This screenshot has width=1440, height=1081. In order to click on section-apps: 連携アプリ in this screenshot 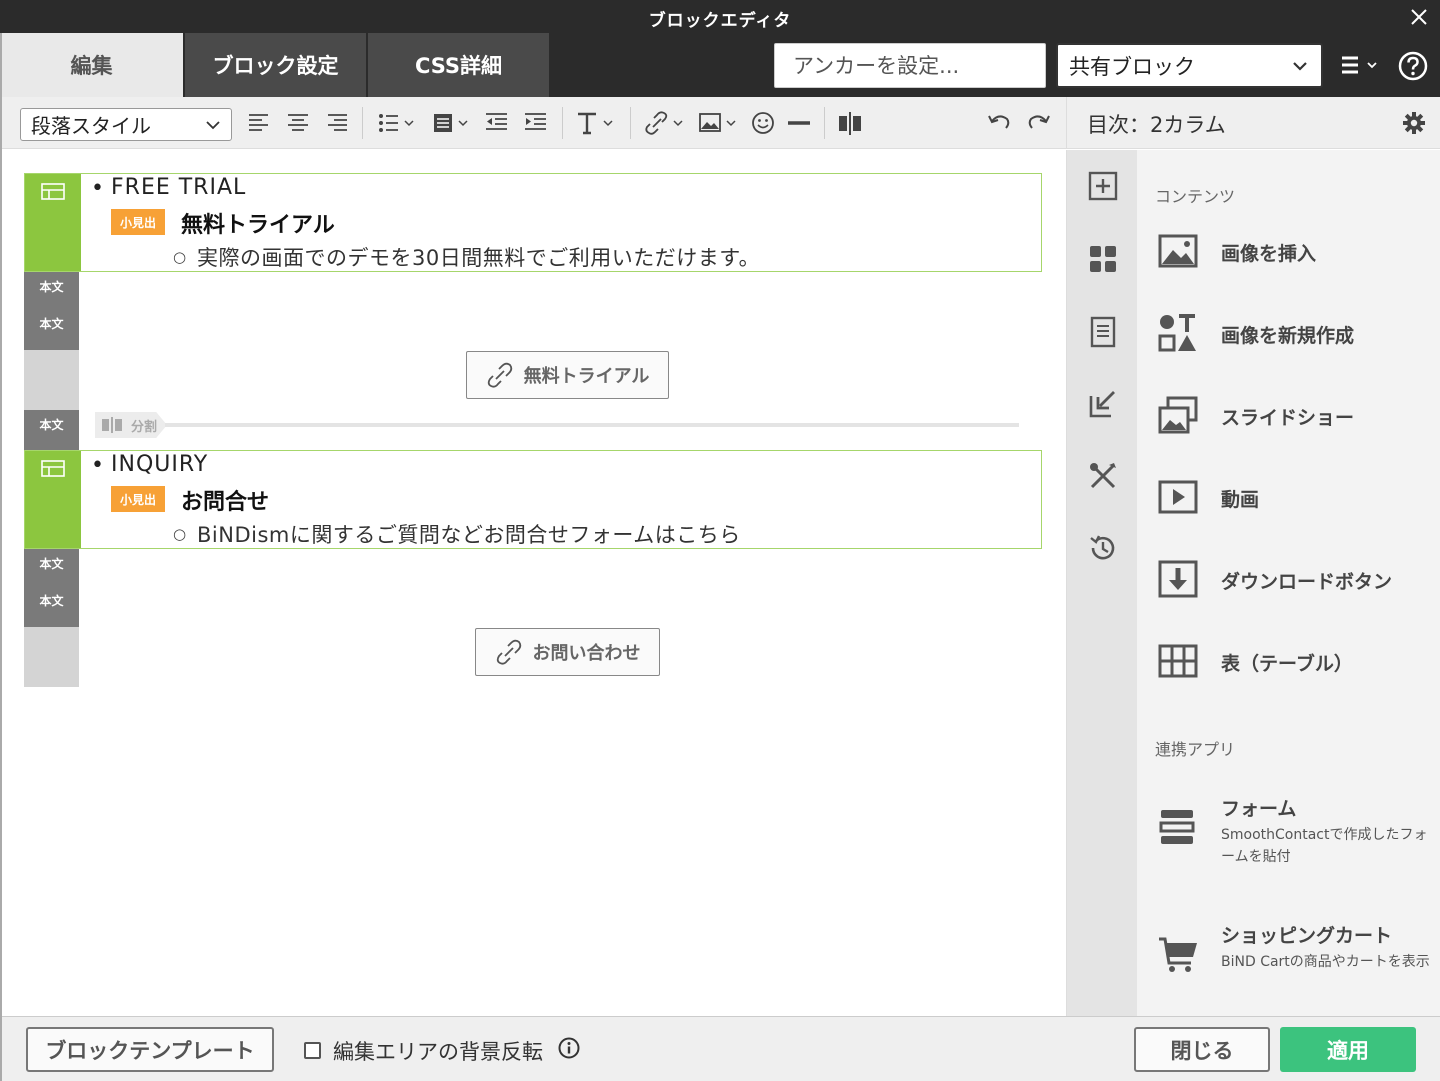, I will do `click(1195, 749)`.